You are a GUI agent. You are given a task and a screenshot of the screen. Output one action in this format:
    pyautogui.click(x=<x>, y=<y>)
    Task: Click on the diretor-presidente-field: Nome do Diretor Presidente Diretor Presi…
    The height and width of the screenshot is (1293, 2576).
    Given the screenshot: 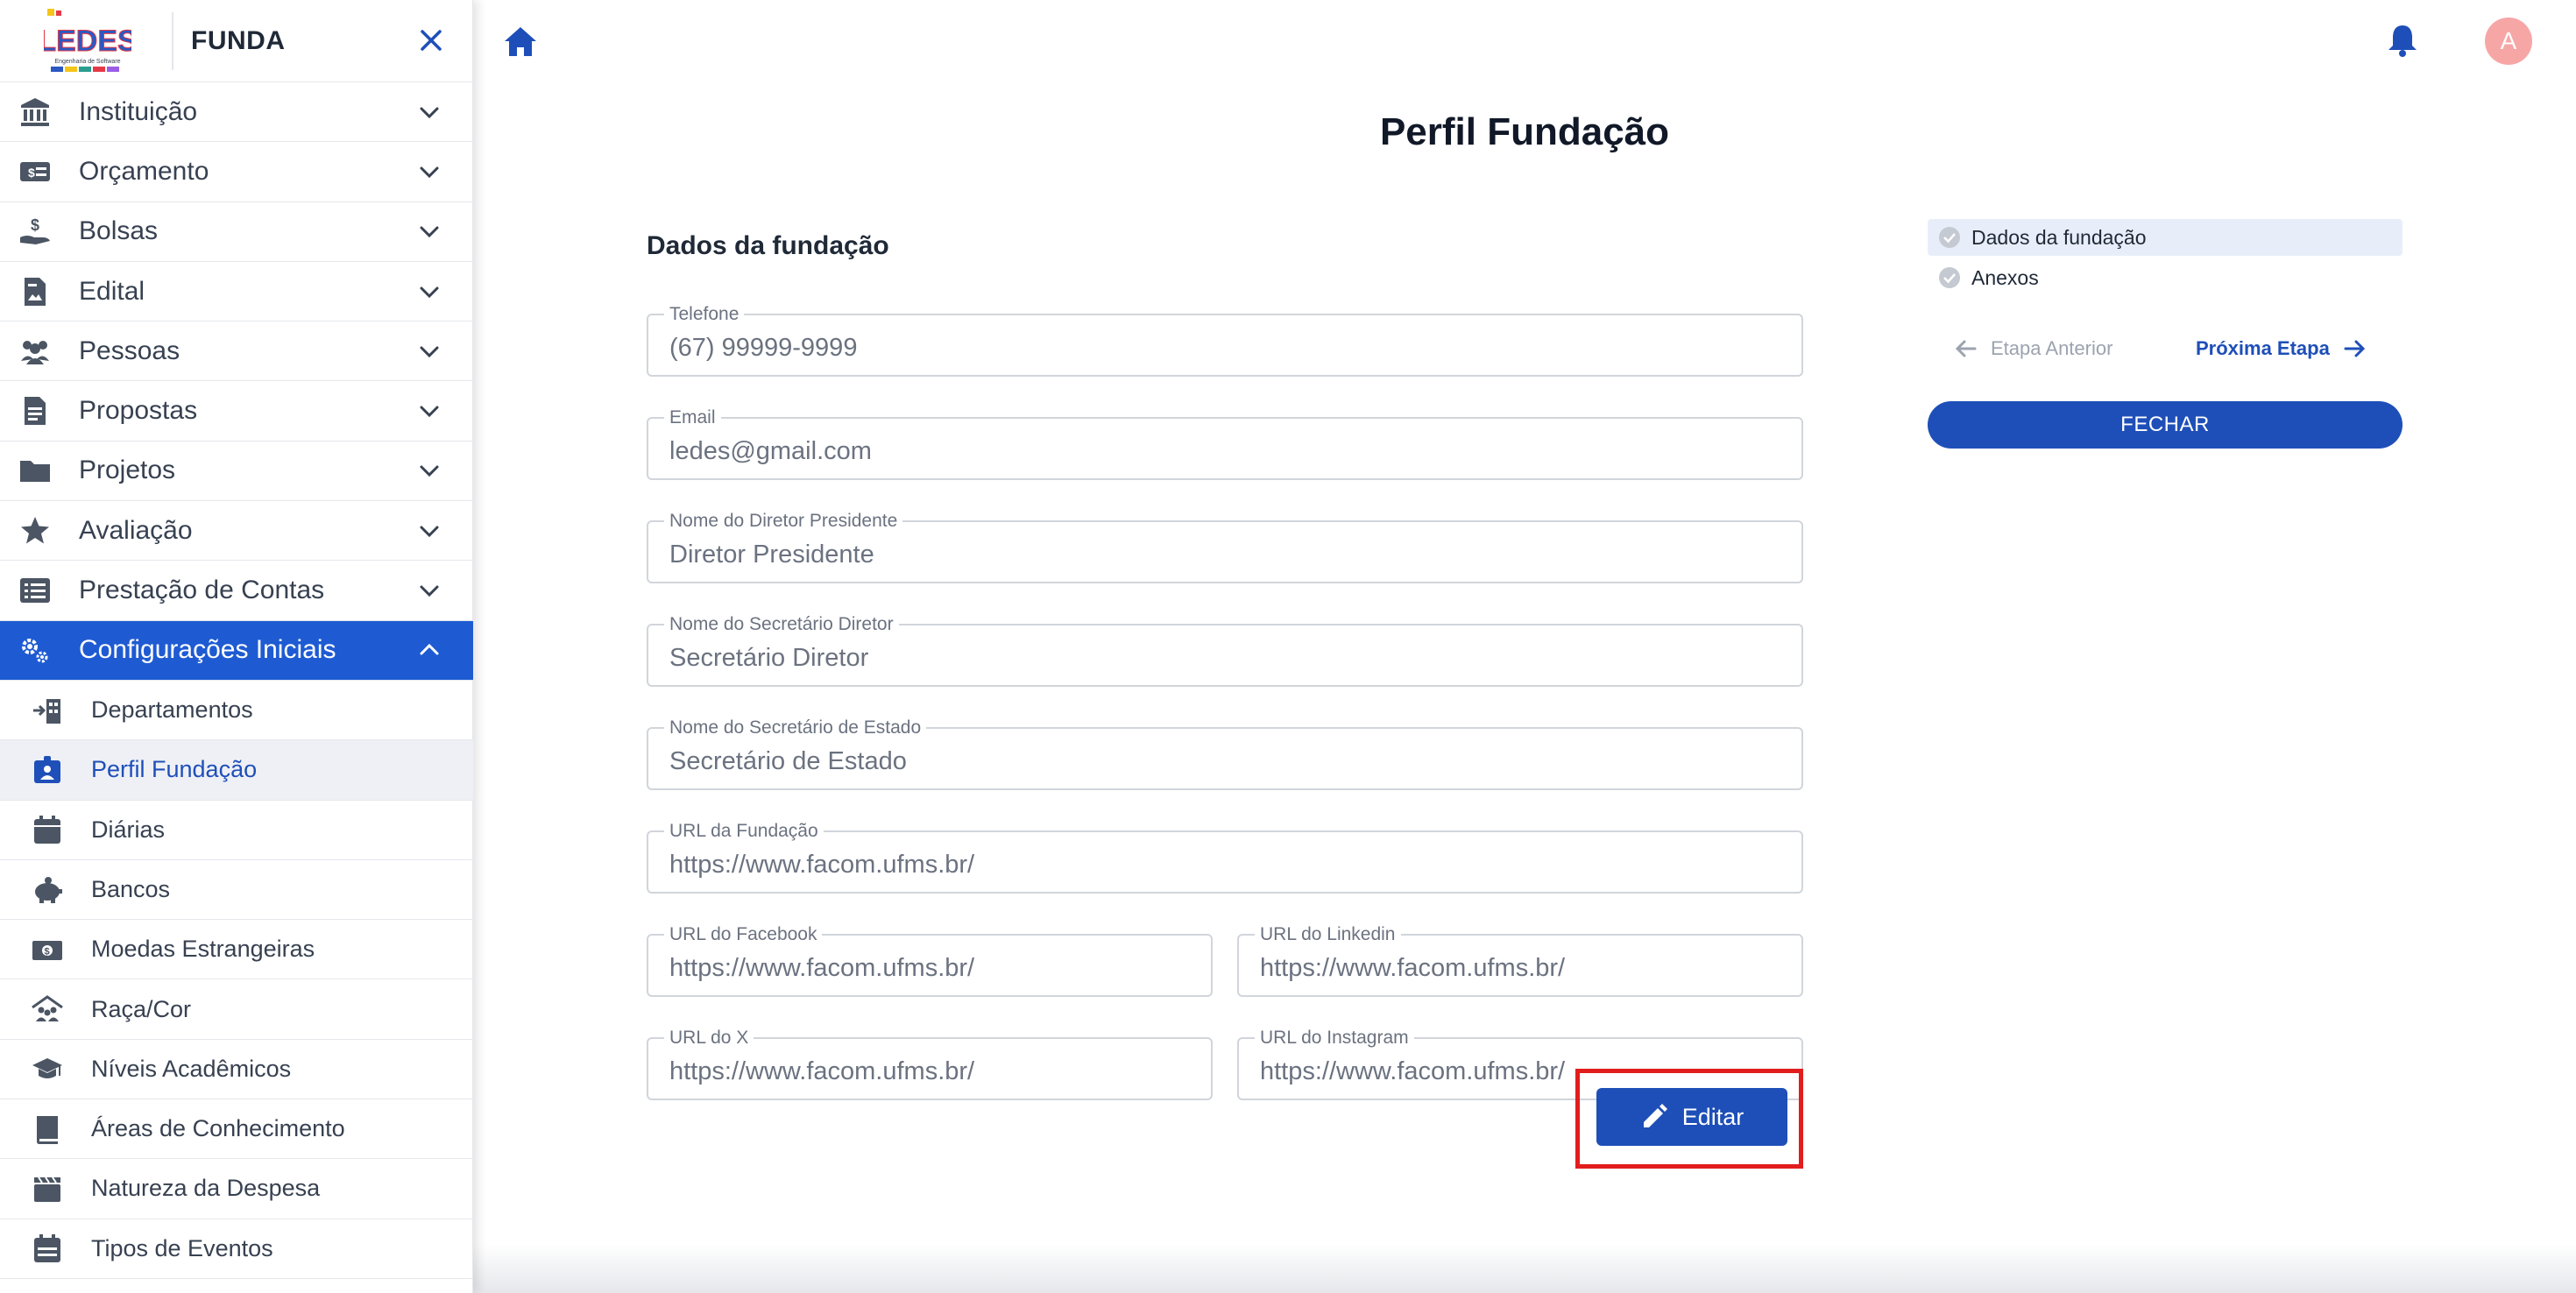 What is the action you would take?
    pyautogui.click(x=1225, y=546)
    